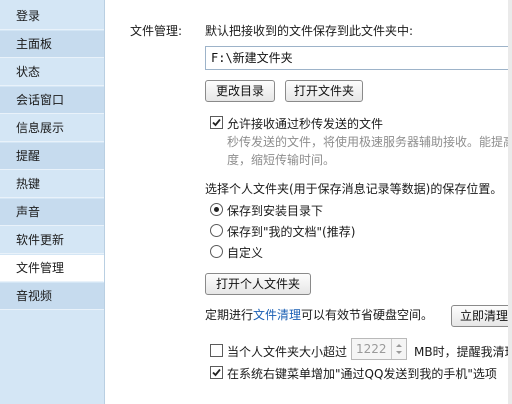  Describe the element at coordinates (40, 100) in the screenshot. I see `sidebar-item-label: 会话窗口` at that location.